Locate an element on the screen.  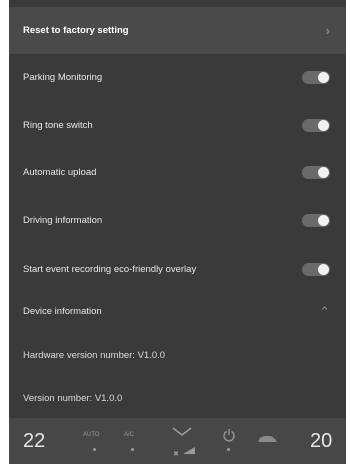
power-icon is located at coordinates (229, 435).